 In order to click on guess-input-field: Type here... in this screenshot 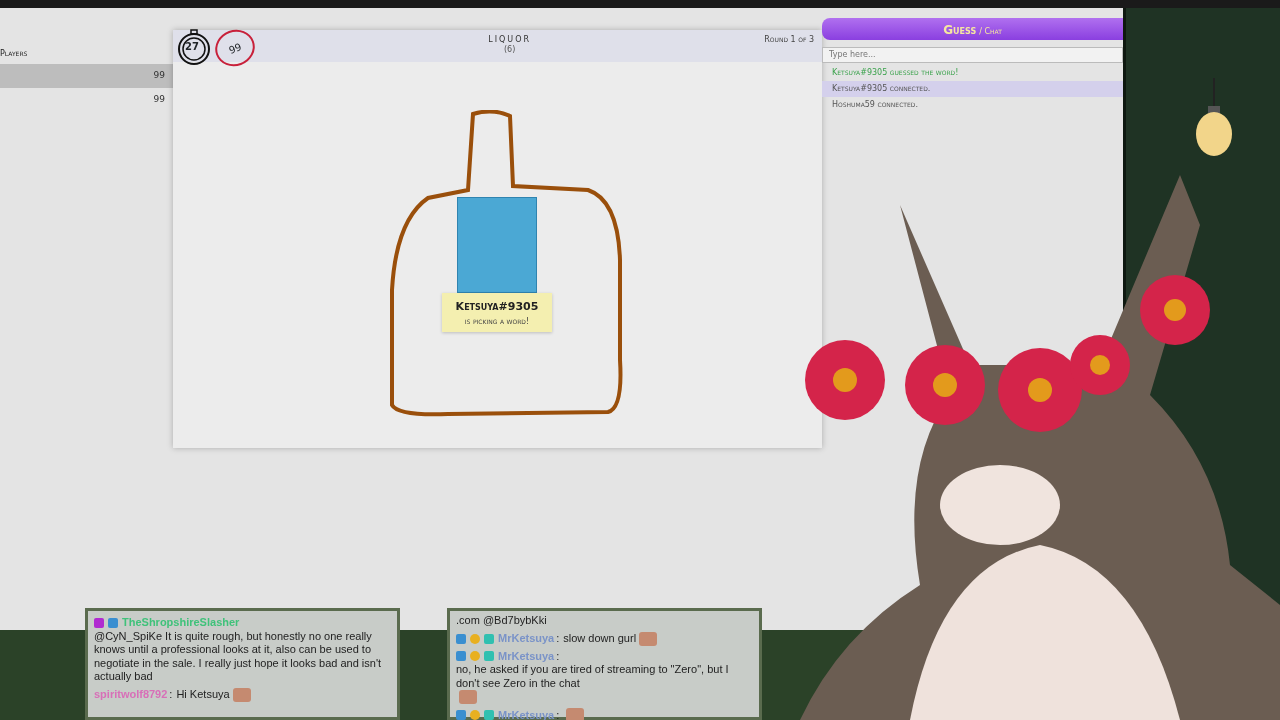, I will do `click(972, 54)`.